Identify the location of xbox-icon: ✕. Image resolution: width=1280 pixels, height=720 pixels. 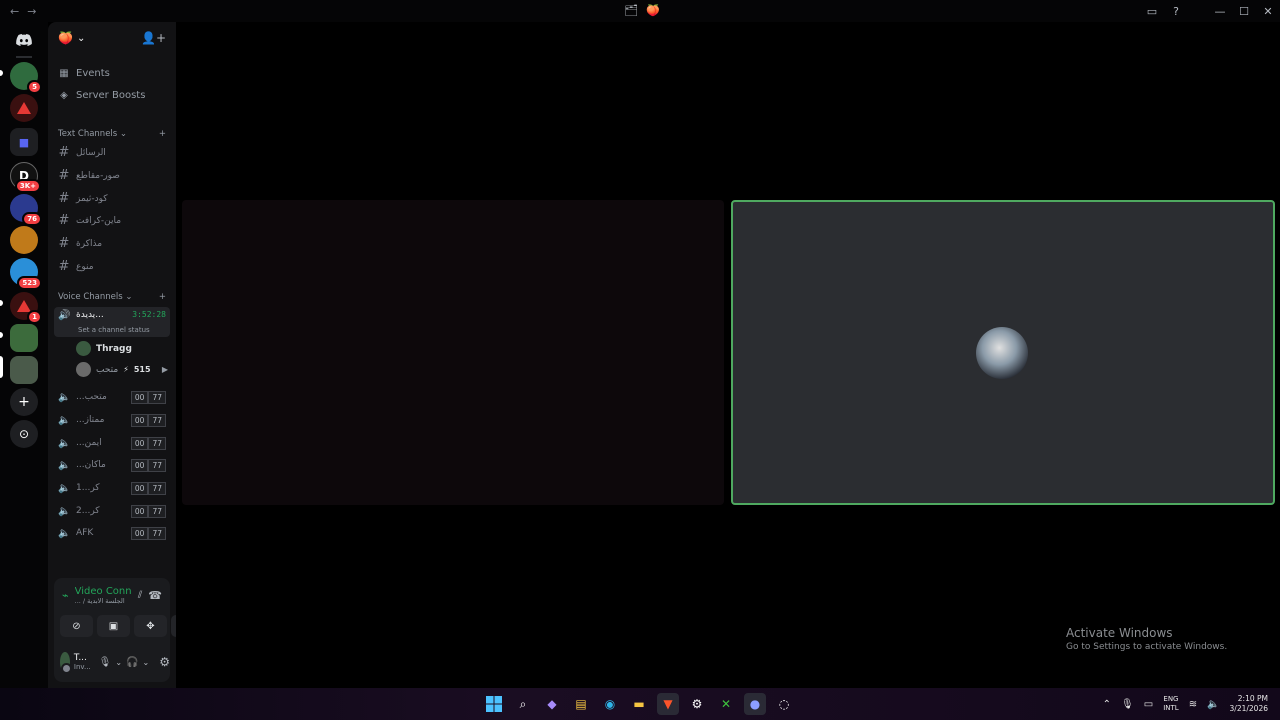
(726, 704).